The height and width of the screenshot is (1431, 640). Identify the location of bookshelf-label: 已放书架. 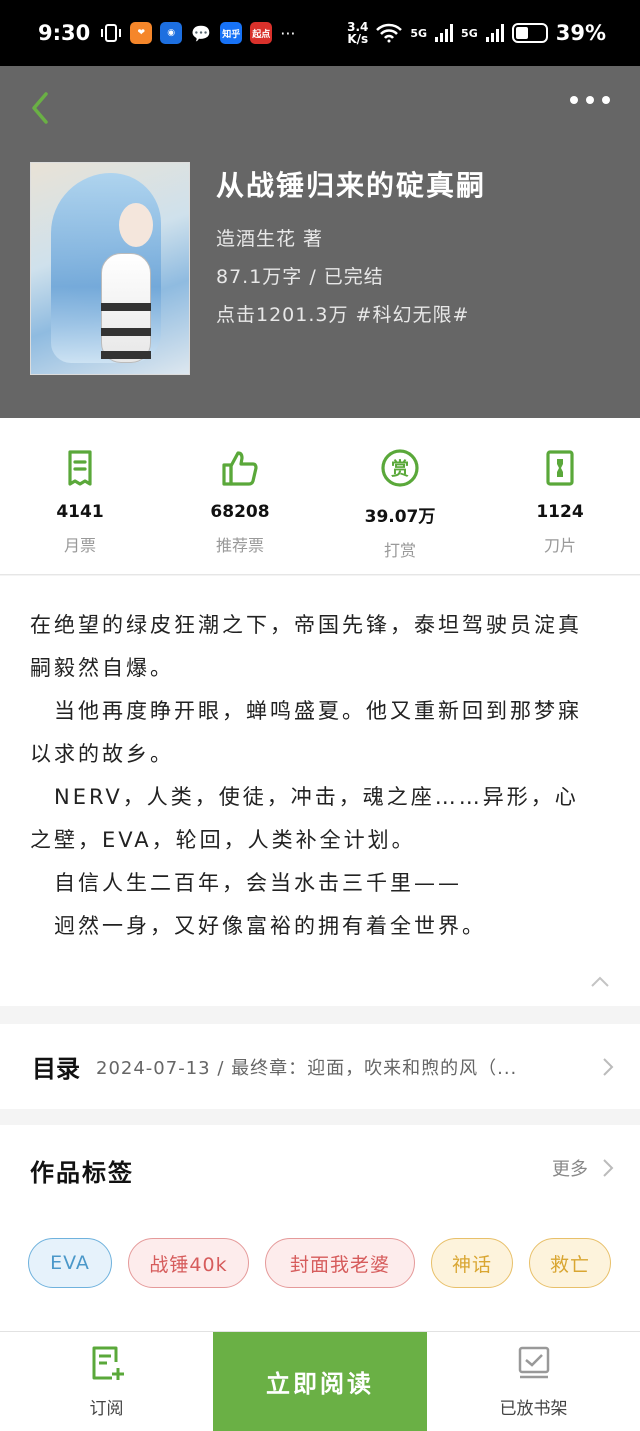
(533, 1409).